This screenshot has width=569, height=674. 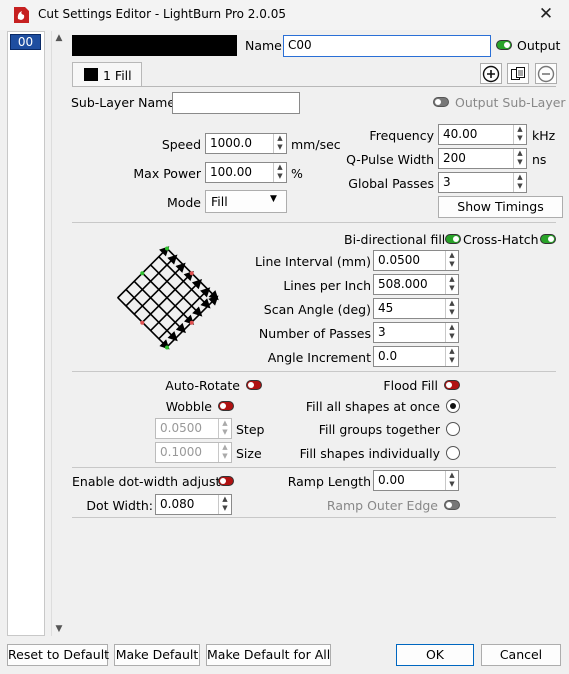 I want to click on fill-all-radio, so click(x=453, y=406).